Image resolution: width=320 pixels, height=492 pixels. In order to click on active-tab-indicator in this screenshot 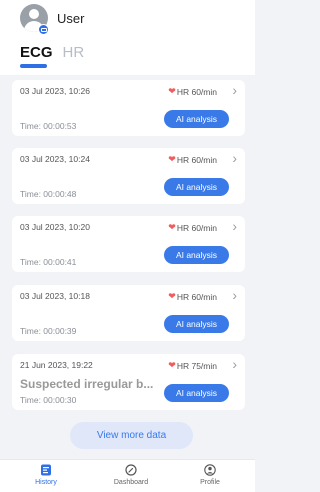, I will do `click(33, 66)`.